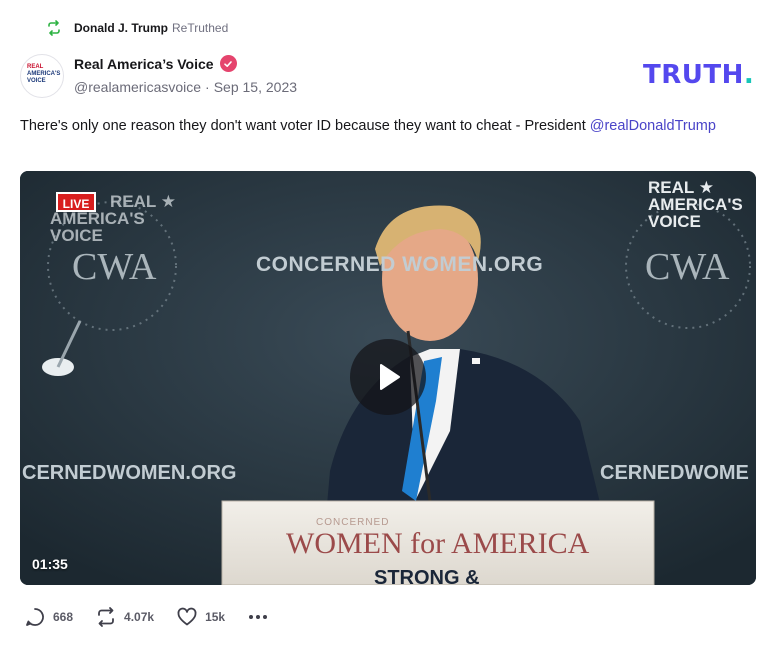 The height and width of the screenshot is (647, 777). I want to click on cwa-seal-left-text: CWA, so click(114, 267).